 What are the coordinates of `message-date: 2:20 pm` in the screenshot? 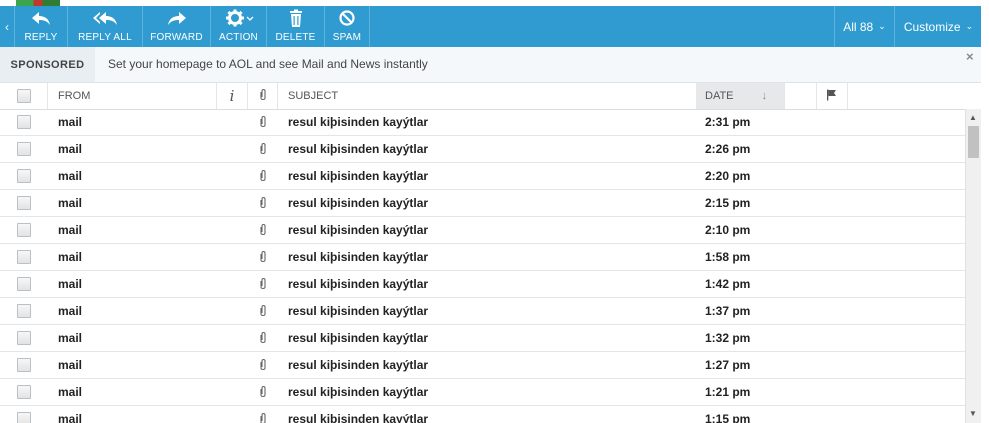 It's located at (728, 176).